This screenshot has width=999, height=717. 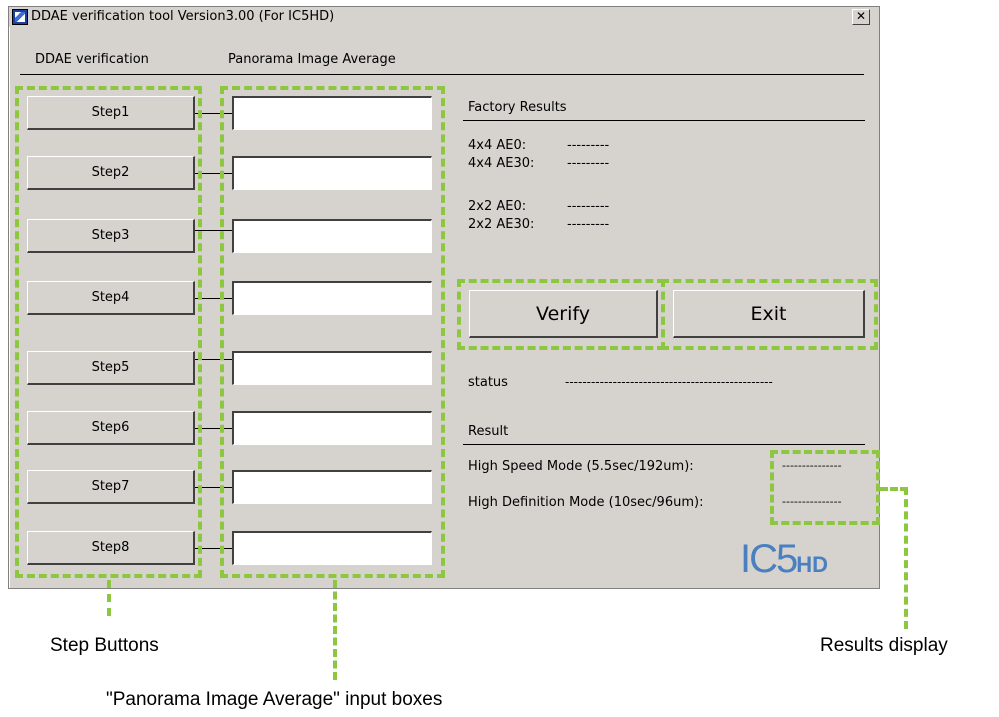 What do you see at coordinates (442, 74) in the screenshot?
I see `tab-divider` at bounding box center [442, 74].